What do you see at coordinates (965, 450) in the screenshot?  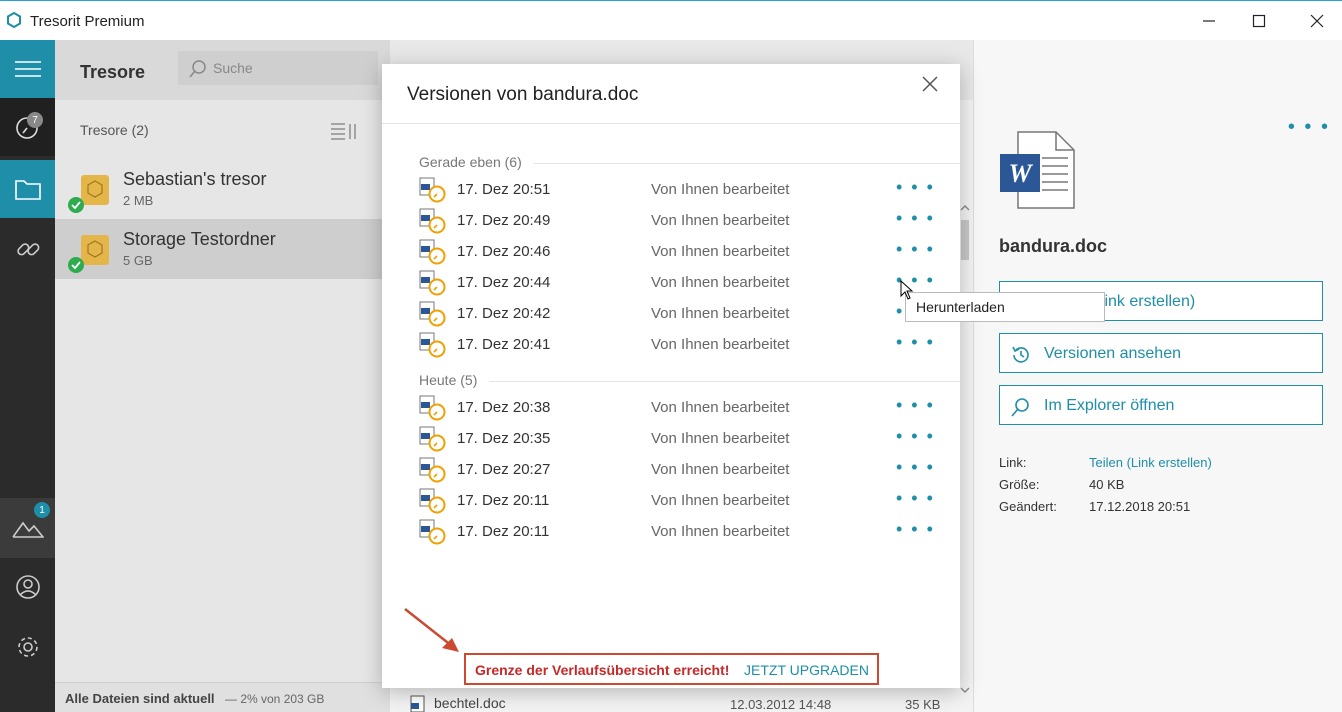 I see `scrollbar` at bounding box center [965, 450].